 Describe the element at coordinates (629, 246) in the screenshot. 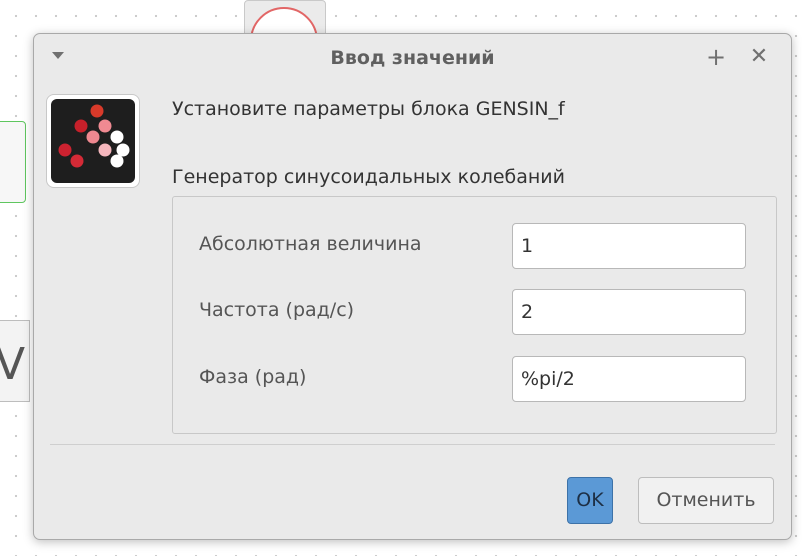

I see `amplitude-input` at that location.